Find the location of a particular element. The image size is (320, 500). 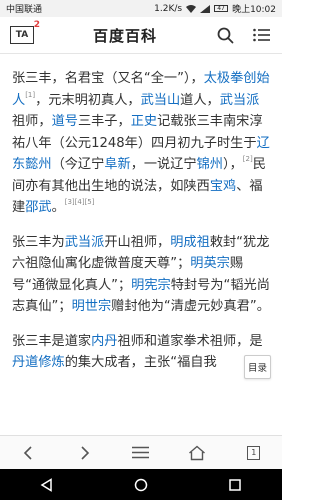

tab-label: TA is located at coordinates (22, 35).